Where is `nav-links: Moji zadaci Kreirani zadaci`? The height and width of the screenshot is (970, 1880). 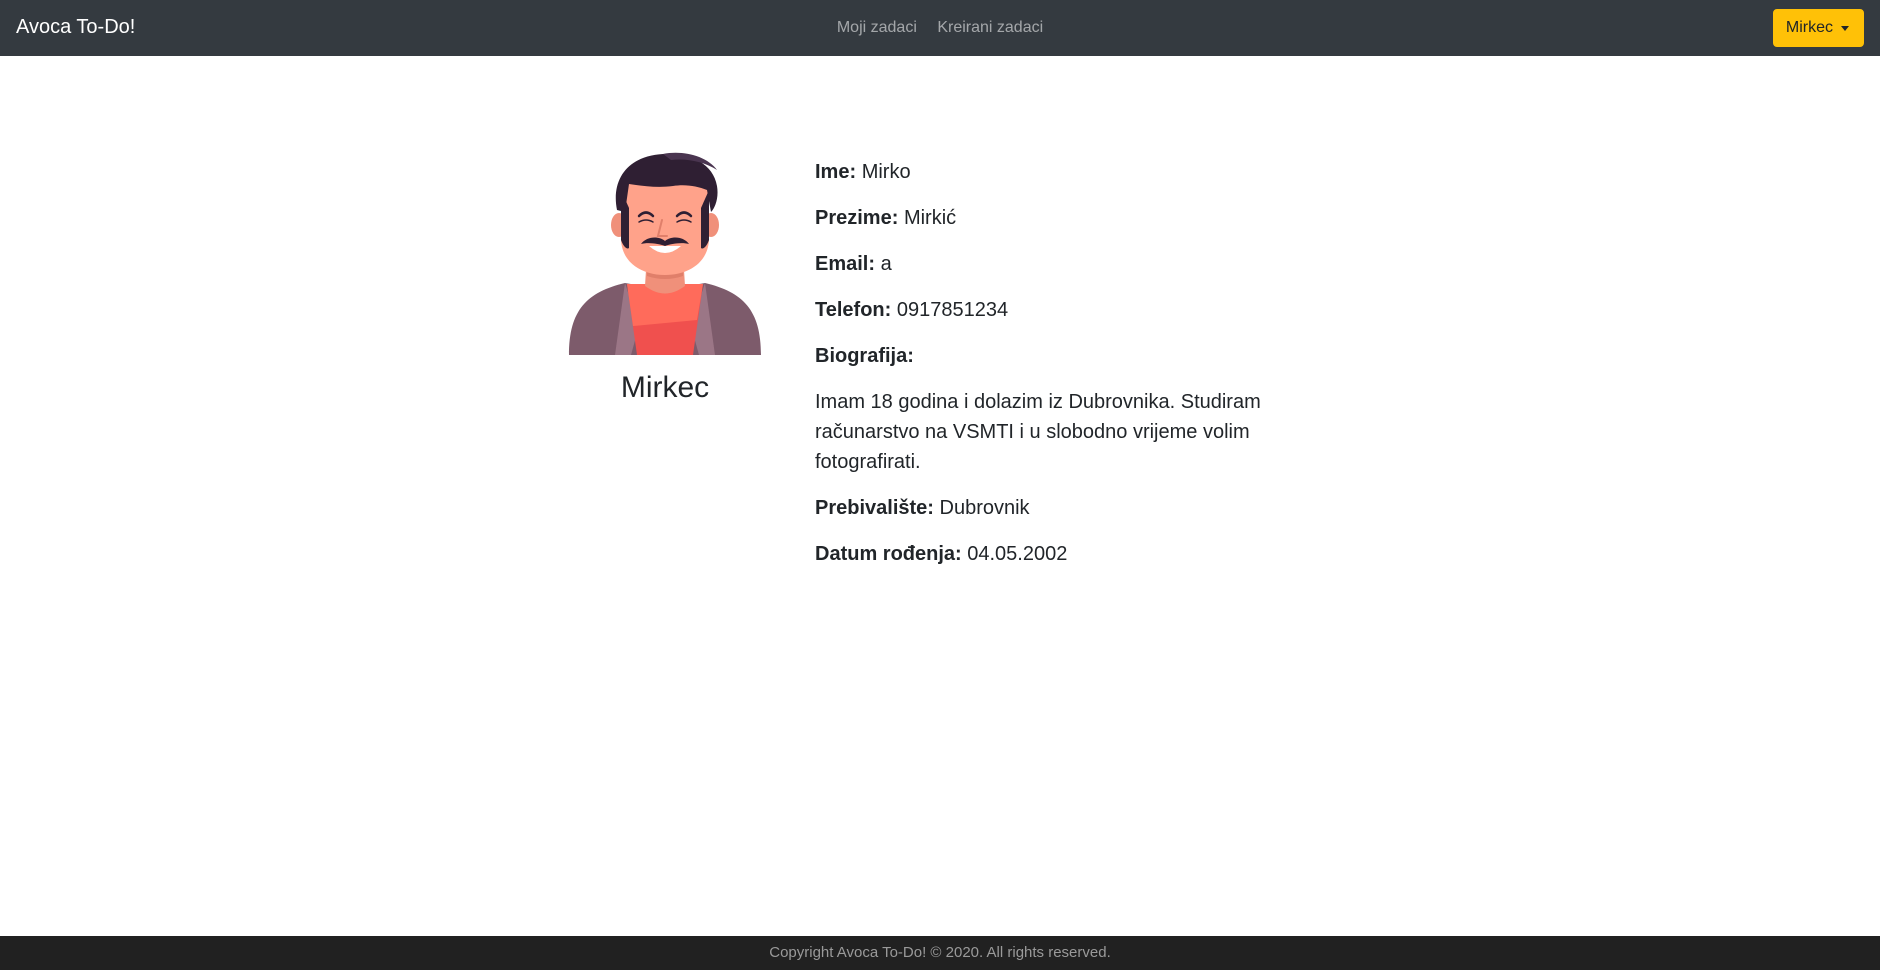 nav-links: Moji zadaci Kreirani zadaci is located at coordinates (940, 28).